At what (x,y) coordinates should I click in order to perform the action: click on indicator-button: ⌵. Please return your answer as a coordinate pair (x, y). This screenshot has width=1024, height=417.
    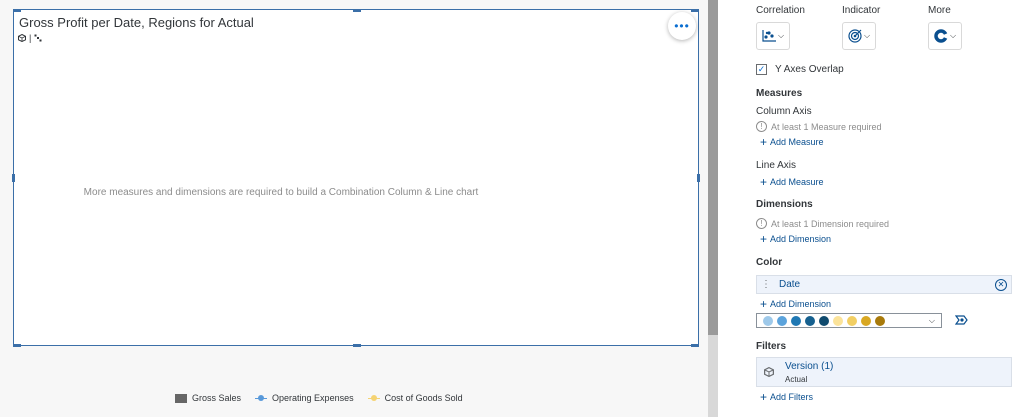
    Looking at the image, I should click on (859, 36).